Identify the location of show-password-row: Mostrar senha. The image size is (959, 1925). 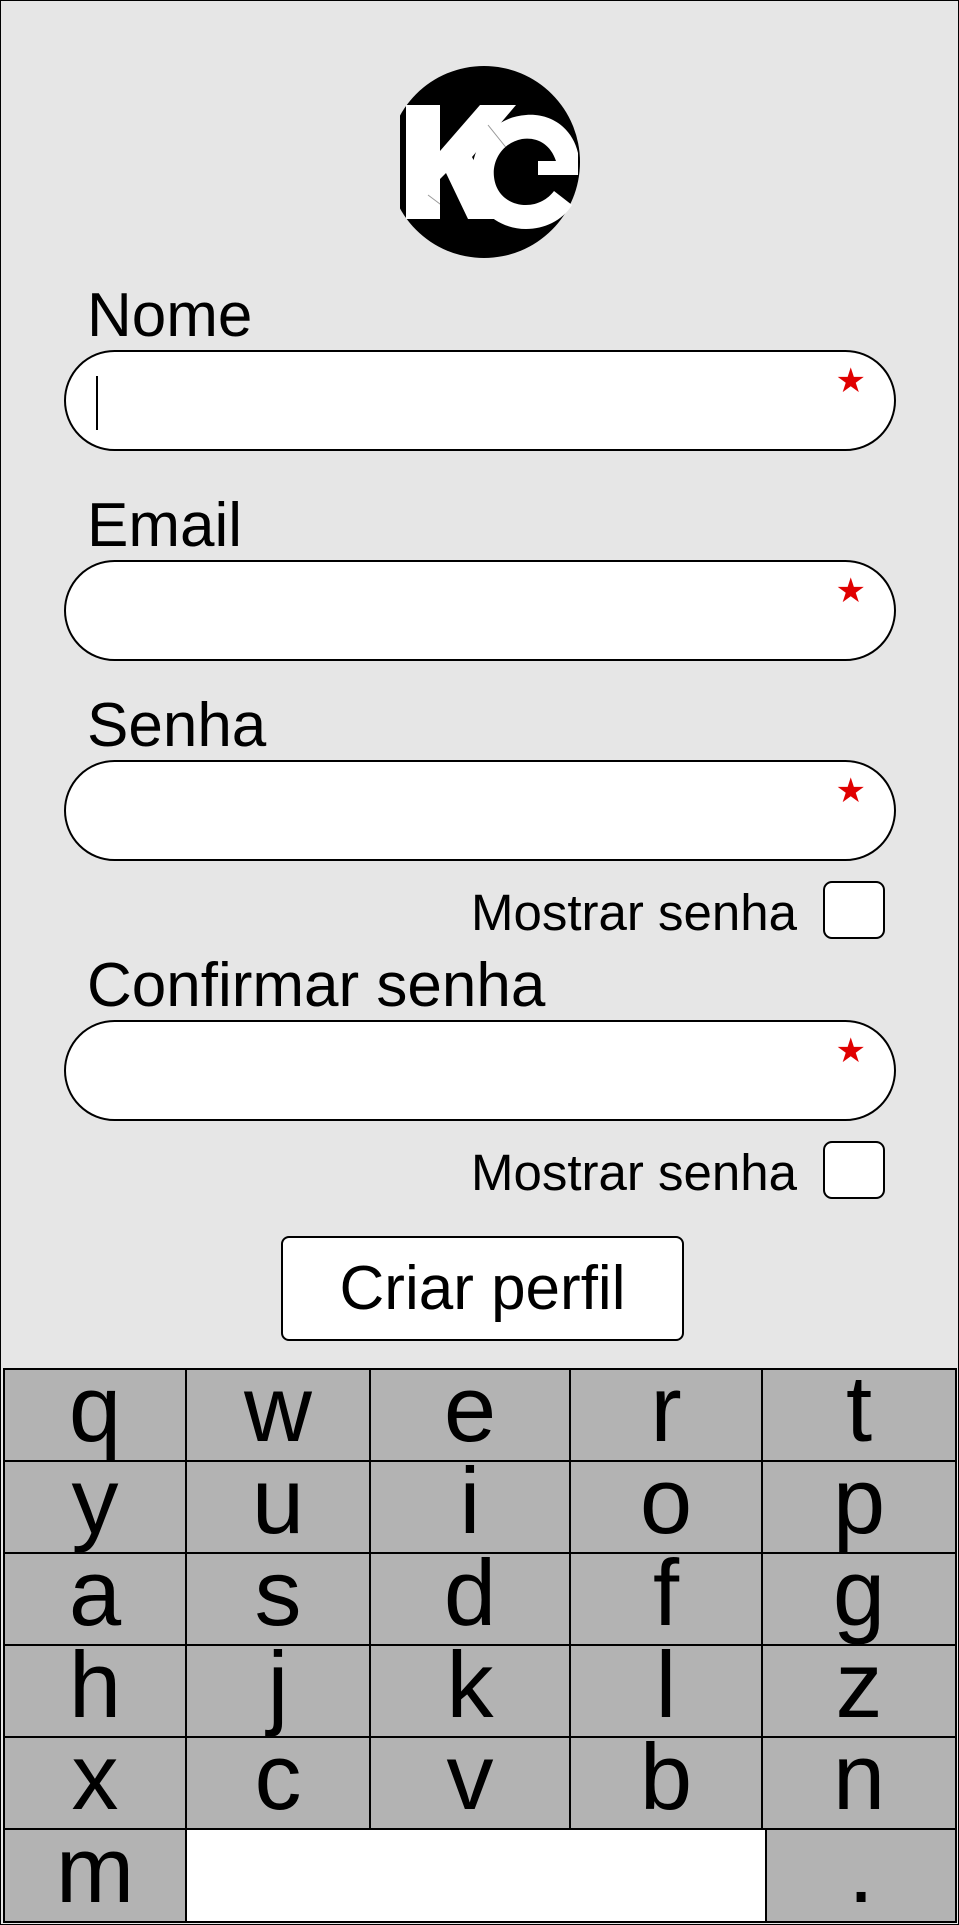
(681, 911).